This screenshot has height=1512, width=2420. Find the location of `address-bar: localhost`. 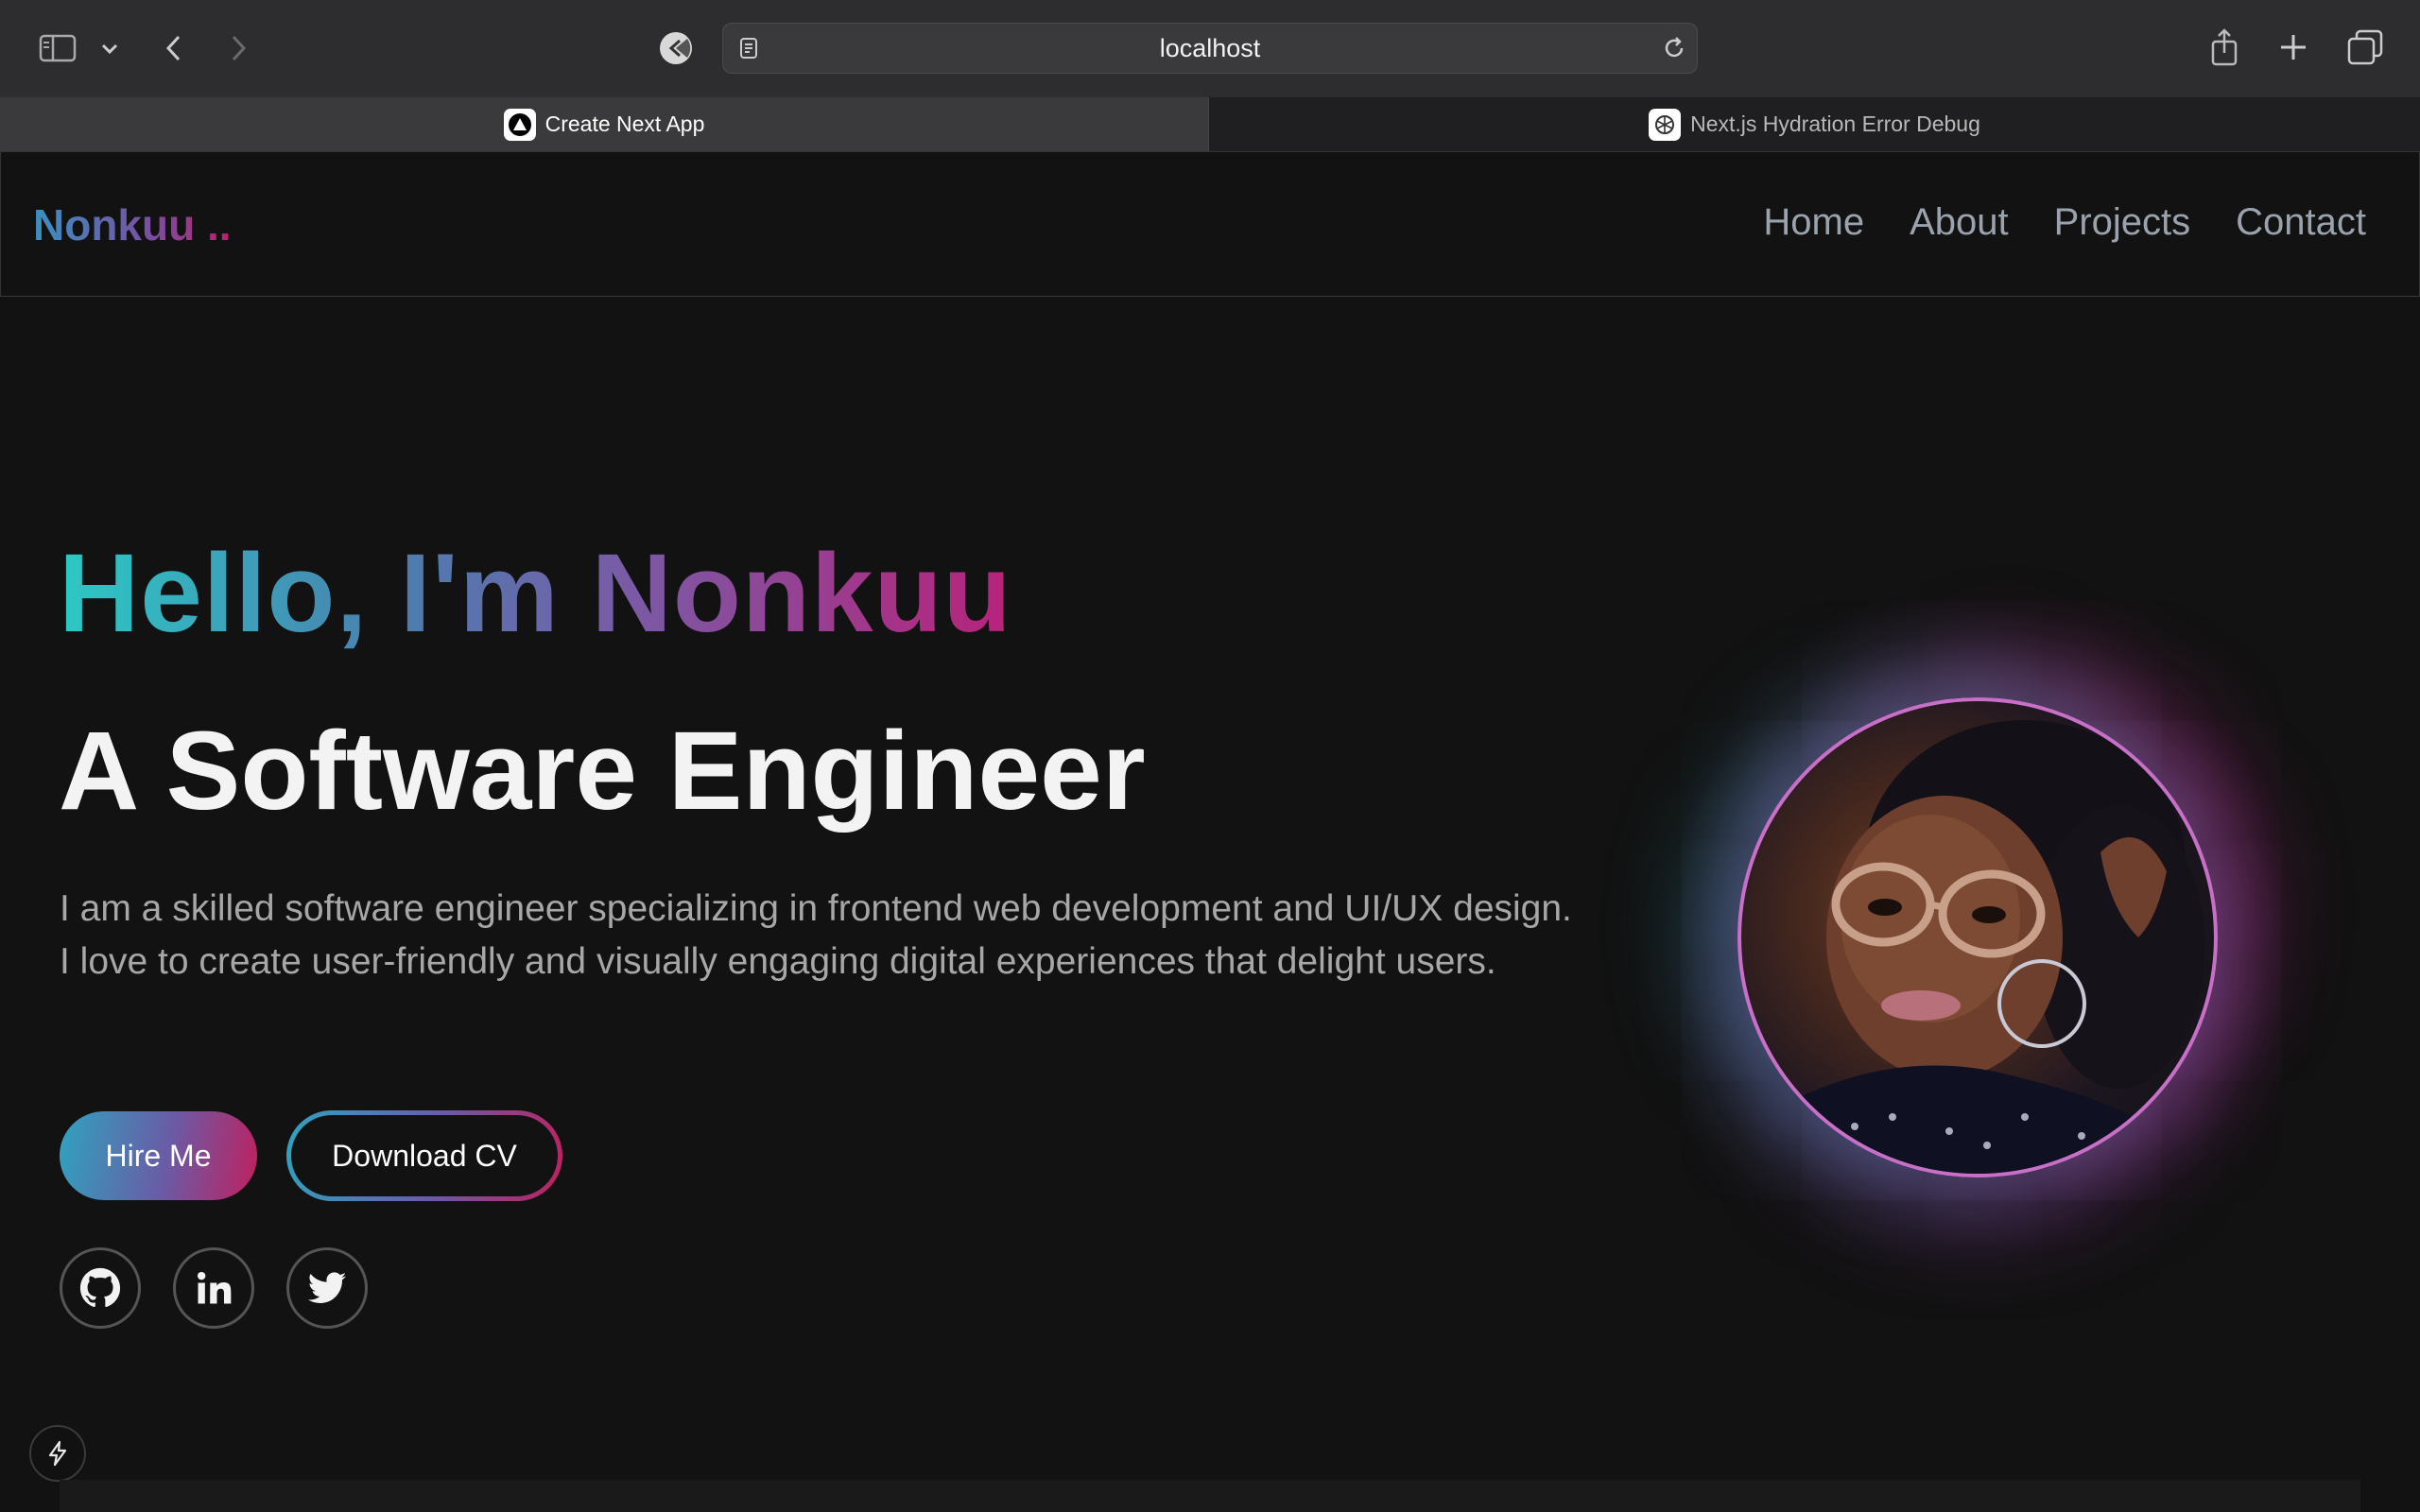

address-bar: localhost is located at coordinates (1210, 48).